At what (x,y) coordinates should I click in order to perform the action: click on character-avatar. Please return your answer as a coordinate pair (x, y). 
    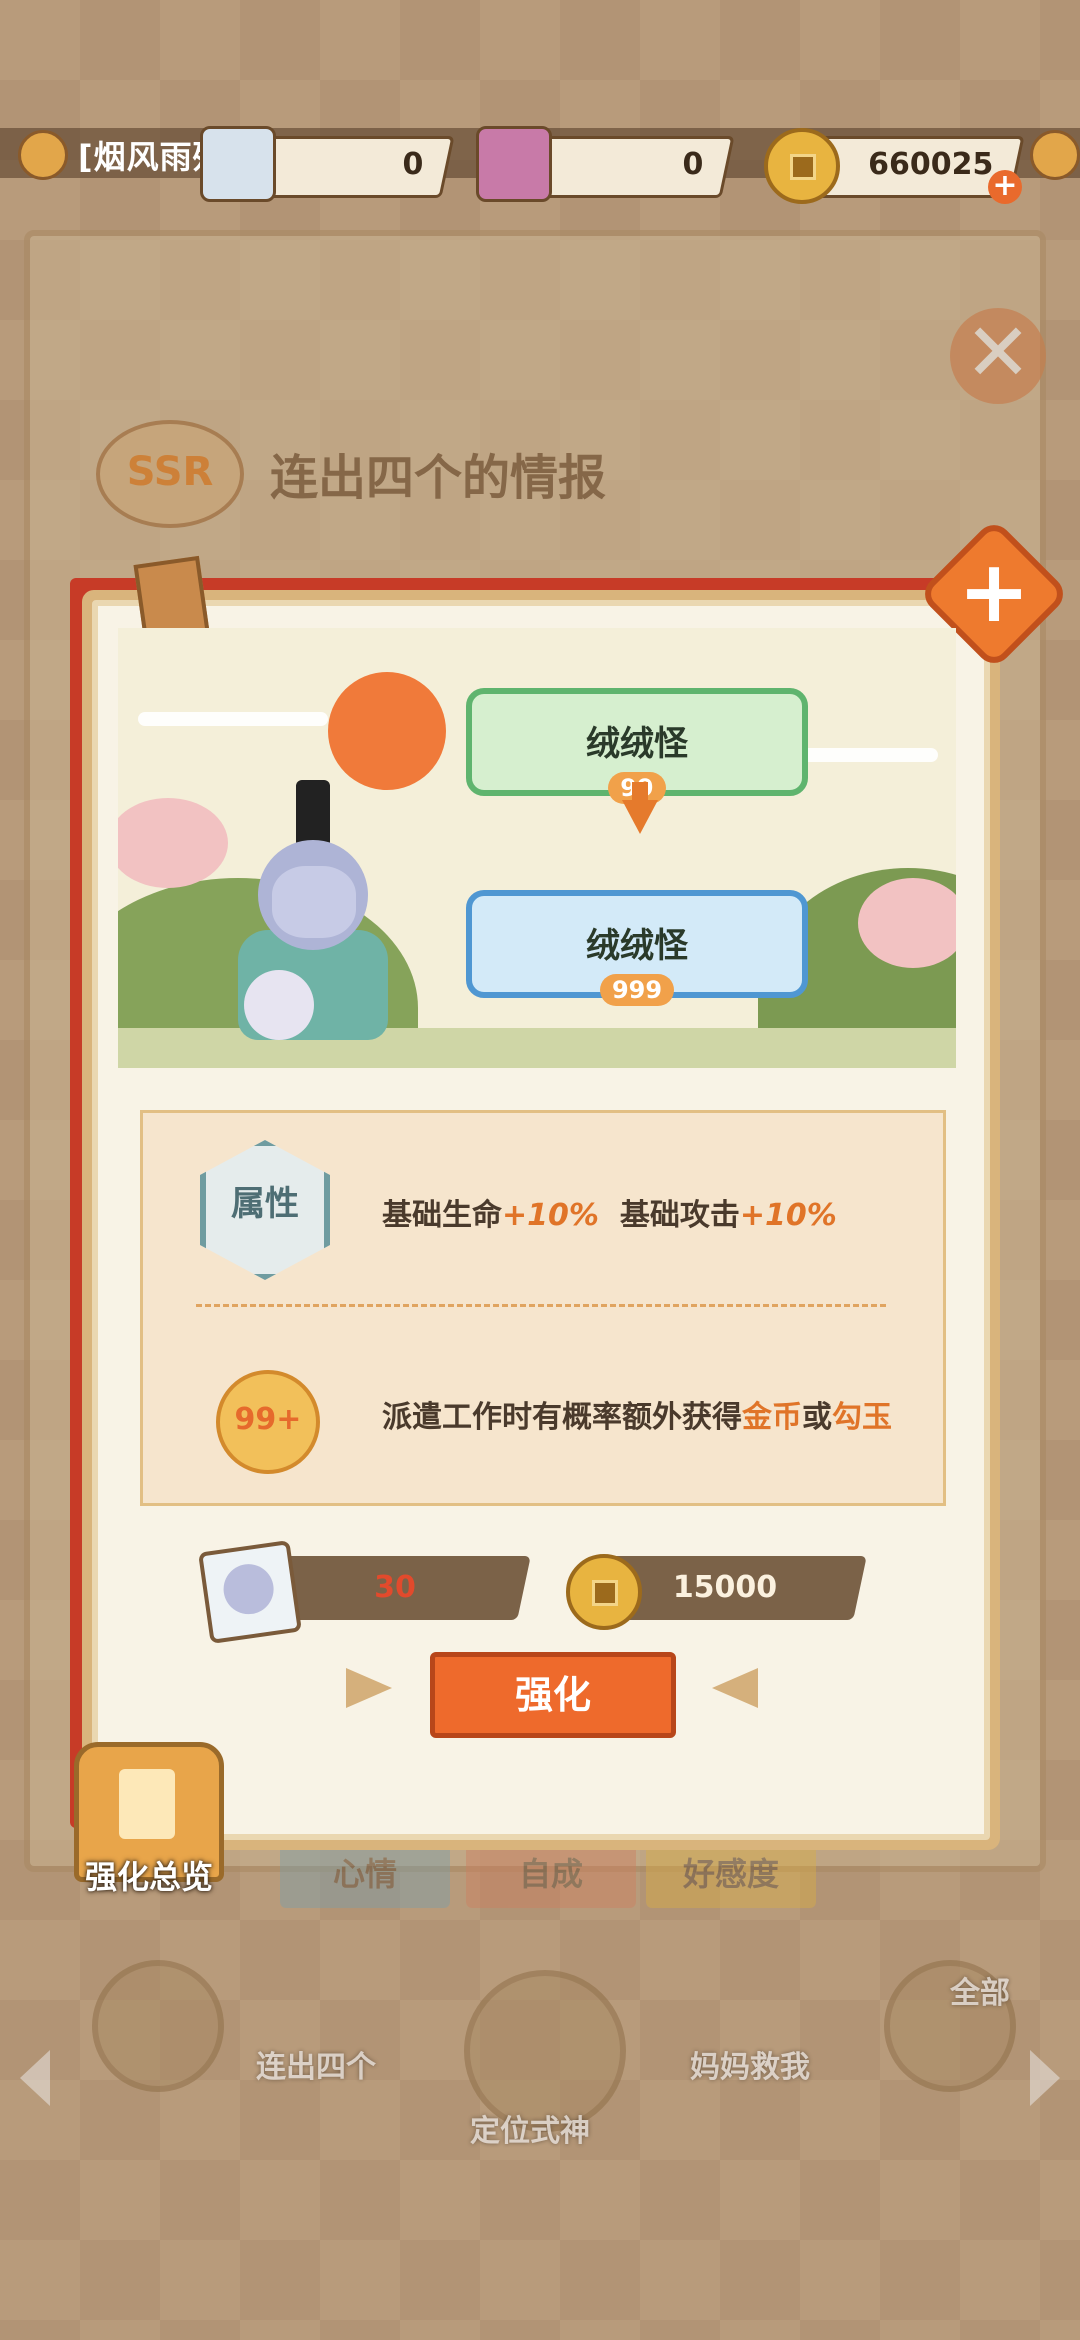
    Looking at the image, I should click on (314, 902).